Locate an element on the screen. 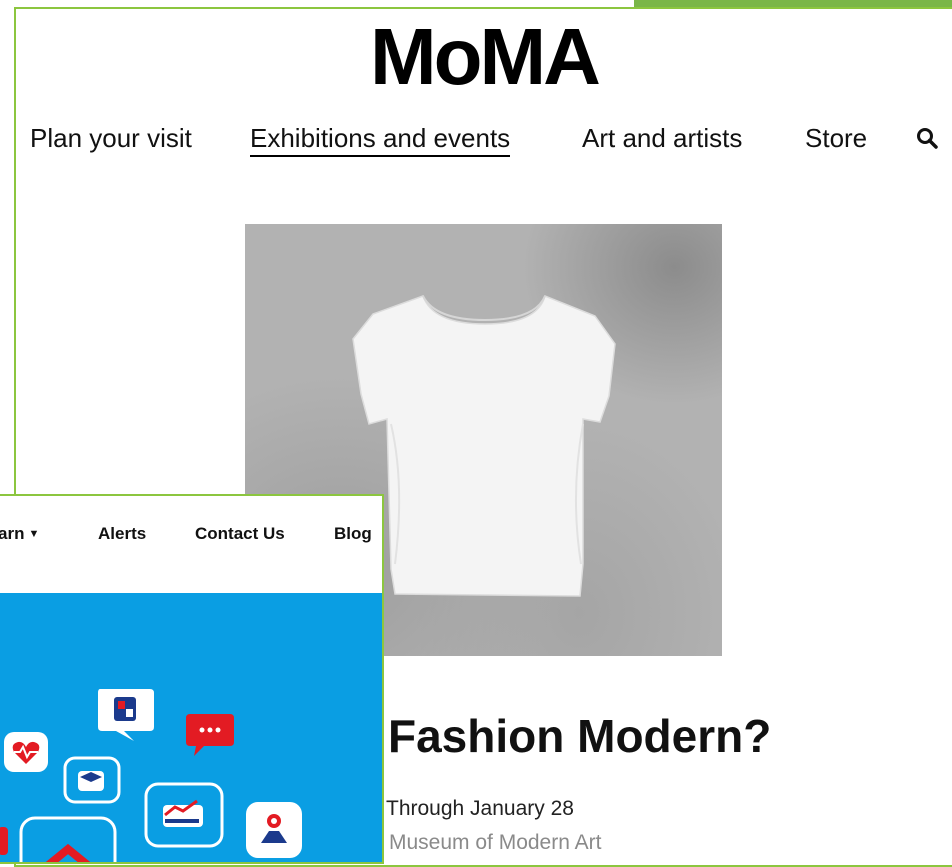 This screenshot has height=867, width=952. nav-learn-label: arn is located at coordinates (12, 533).